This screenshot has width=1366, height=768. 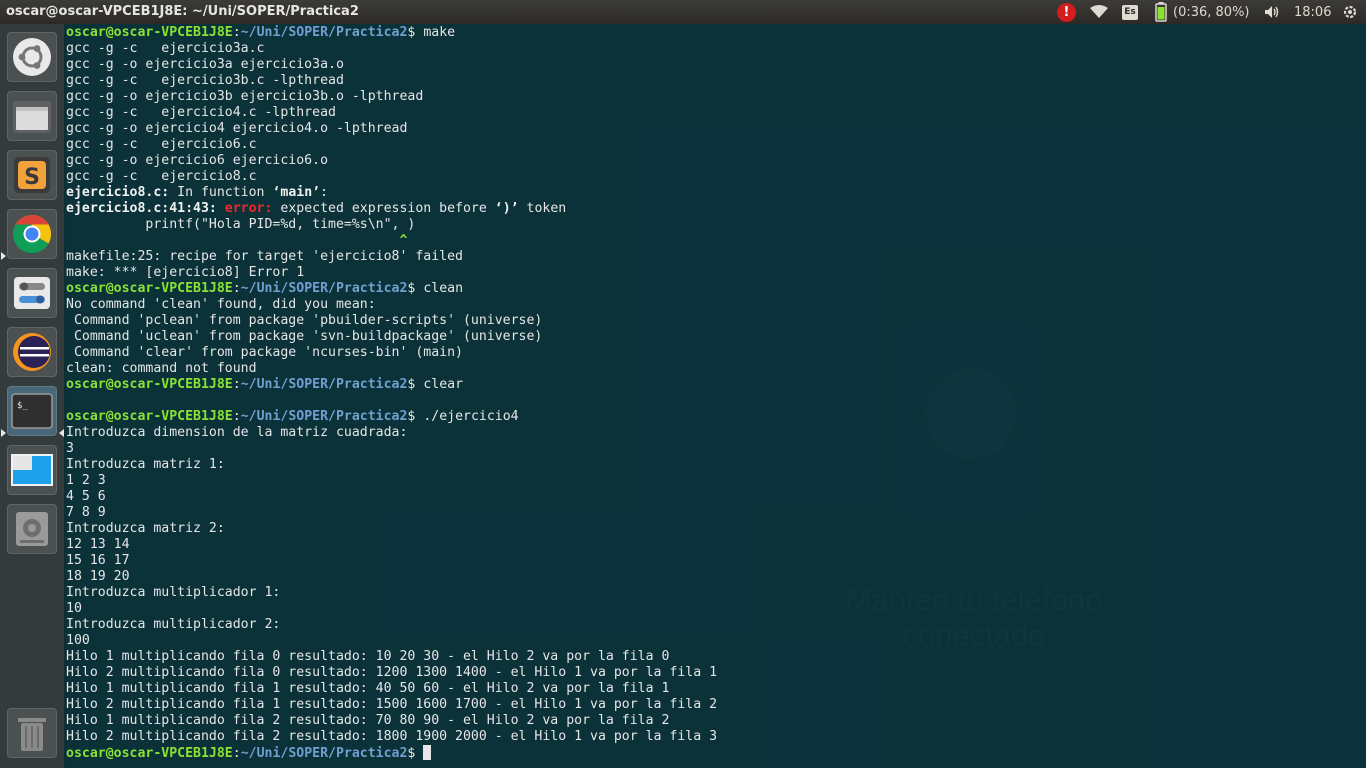 What do you see at coordinates (391, 273) in the screenshot?
I see `terminal-line: make: *** [ejercicio8] Error 1` at bounding box center [391, 273].